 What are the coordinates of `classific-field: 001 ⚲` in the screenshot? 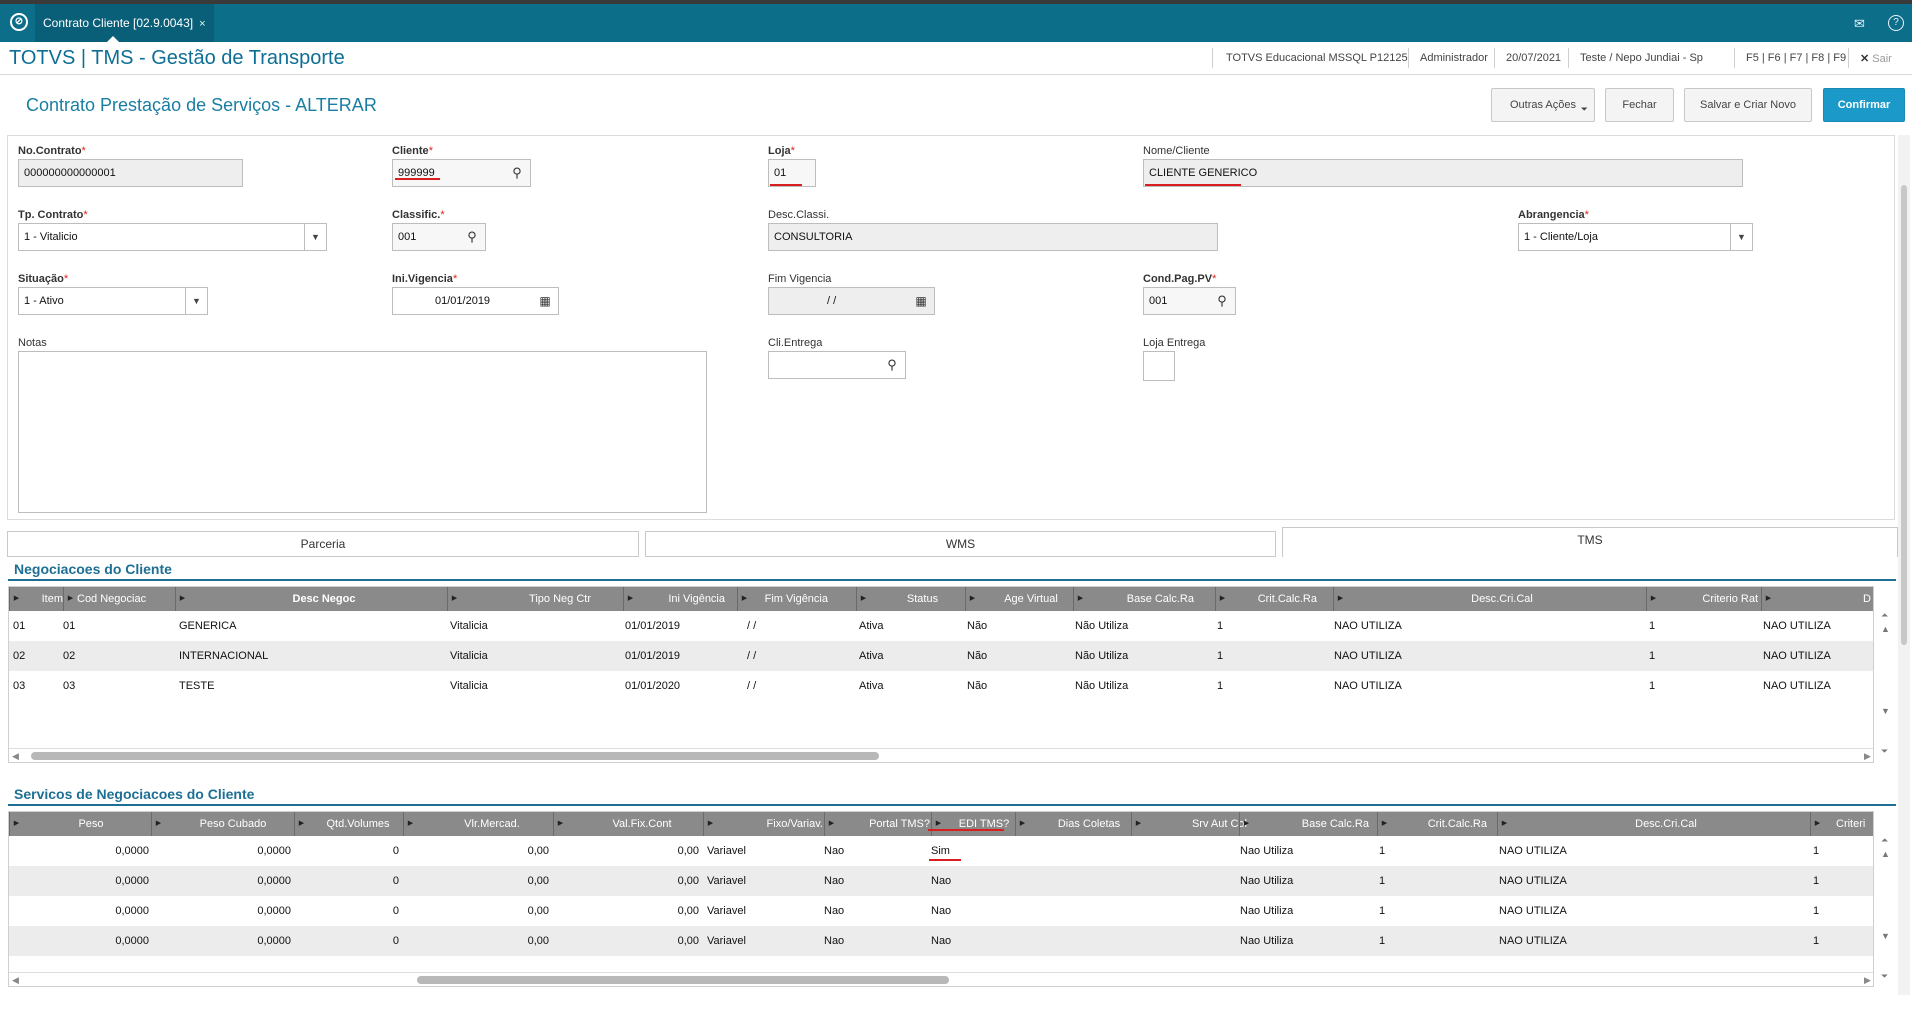 It's located at (439, 237).